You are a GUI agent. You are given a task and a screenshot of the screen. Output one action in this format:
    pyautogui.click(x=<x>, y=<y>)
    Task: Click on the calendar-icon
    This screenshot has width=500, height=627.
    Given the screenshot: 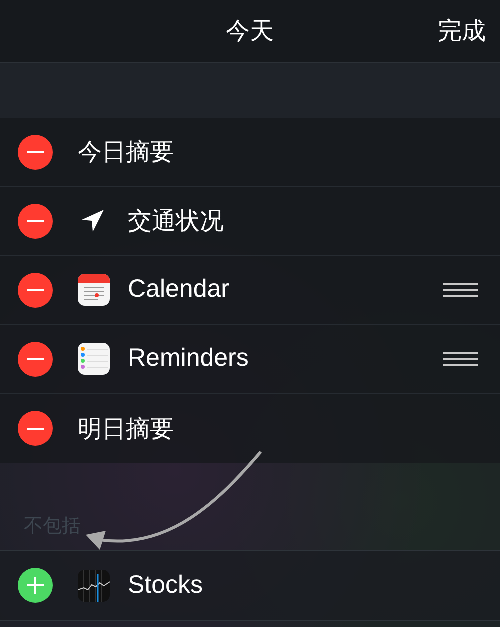 What is the action you would take?
    pyautogui.click(x=94, y=290)
    